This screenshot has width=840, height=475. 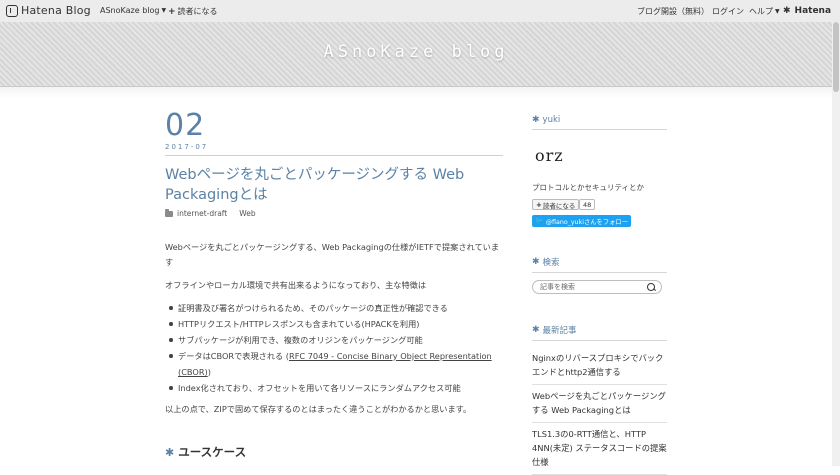 What do you see at coordinates (588, 187) in the screenshot?
I see `profile-description: プロトコルとかセキュリティとか` at bounding box center [588, 187].